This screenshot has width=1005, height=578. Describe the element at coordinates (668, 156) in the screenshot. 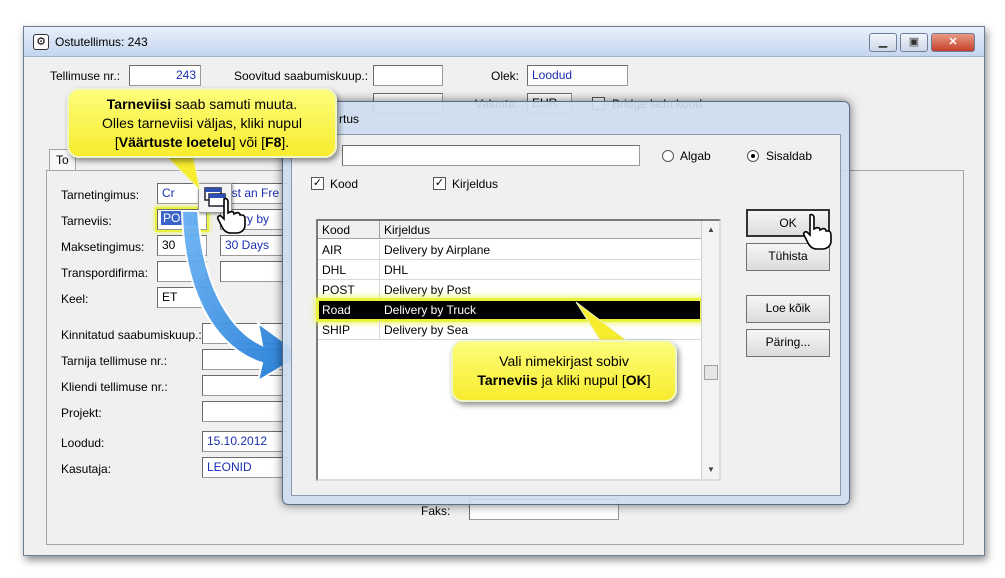

I see `radio-starts` at that location.